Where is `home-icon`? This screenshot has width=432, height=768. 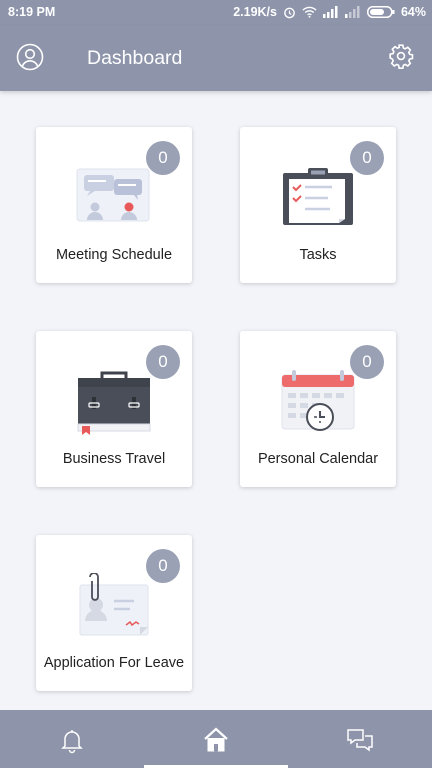
home-icon is located at coordinates (216, 740).